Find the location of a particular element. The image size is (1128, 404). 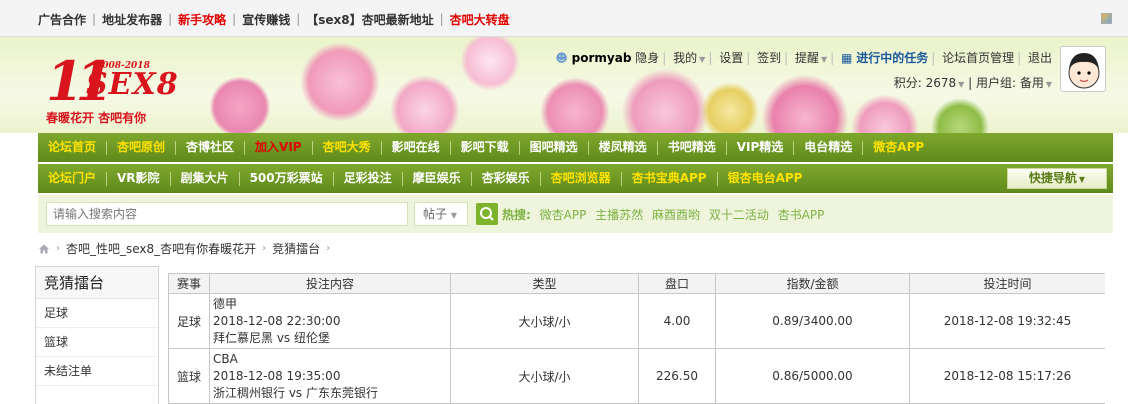

hot-search-item: 微杏APP is located at coordinates (563, 215).